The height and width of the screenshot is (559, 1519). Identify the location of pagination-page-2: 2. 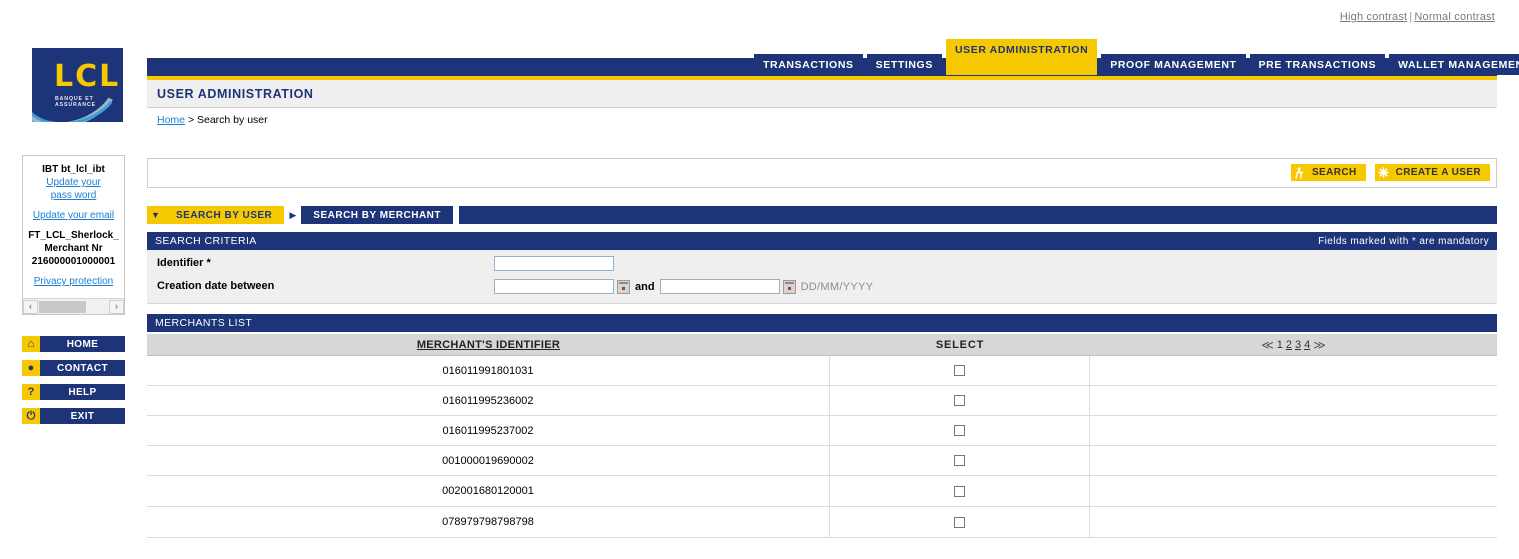
(1289, 345).